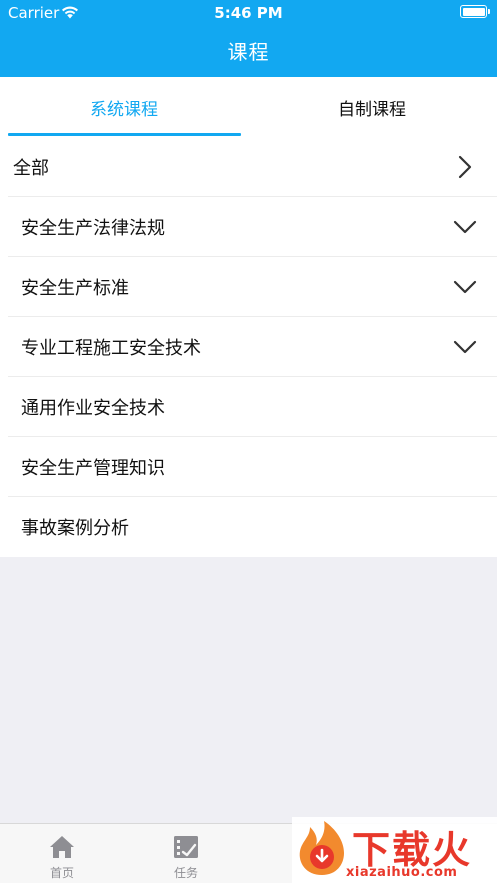  I want to click on tabbar-label: 任务, so click(185, 873).